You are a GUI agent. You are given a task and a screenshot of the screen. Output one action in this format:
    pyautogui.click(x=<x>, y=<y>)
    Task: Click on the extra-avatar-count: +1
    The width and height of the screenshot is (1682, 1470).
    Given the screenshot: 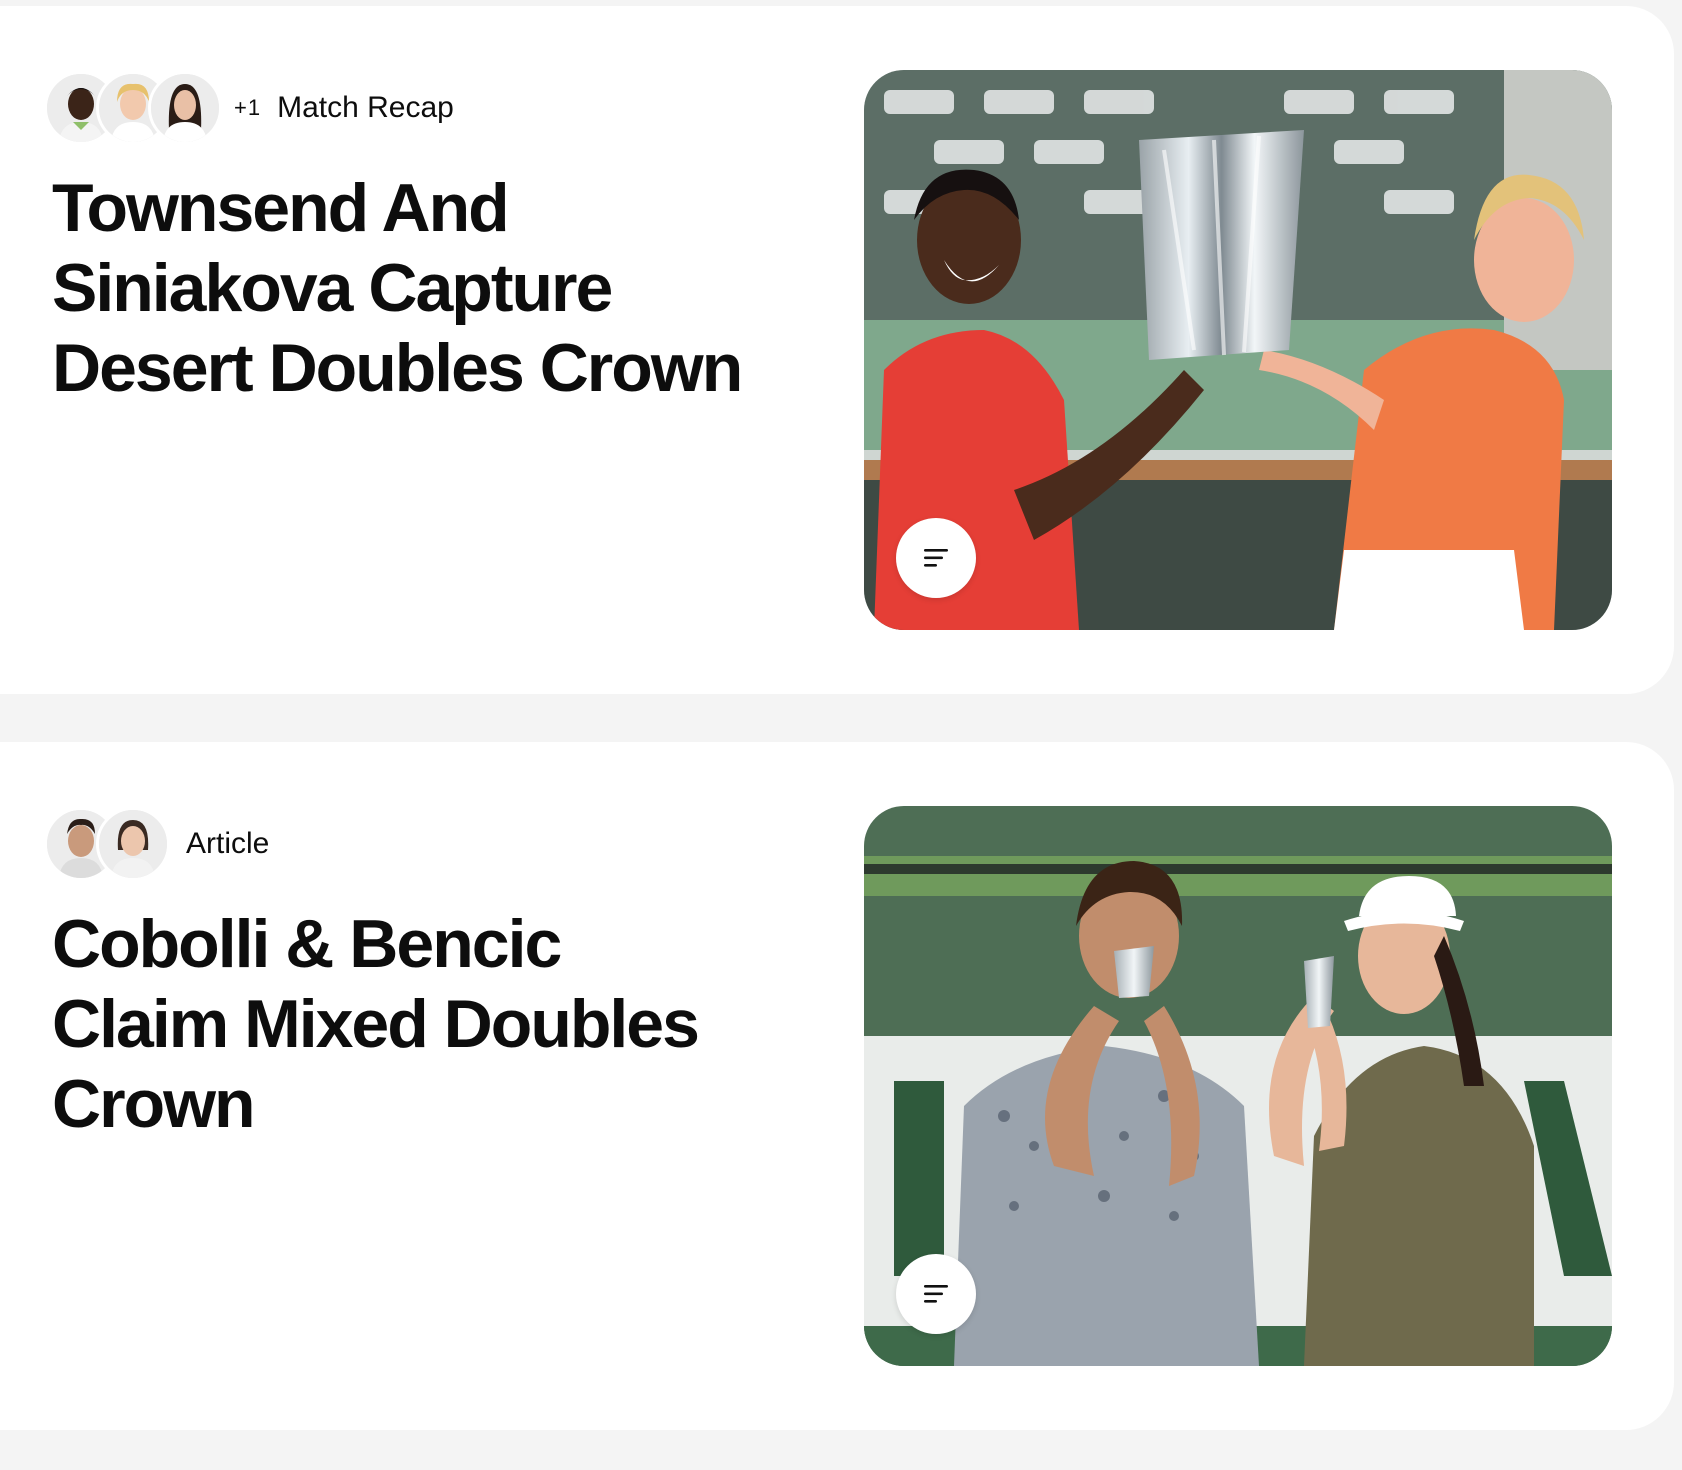 What is the action you would take?
    pyautogui.click(x=248, y=107)
    